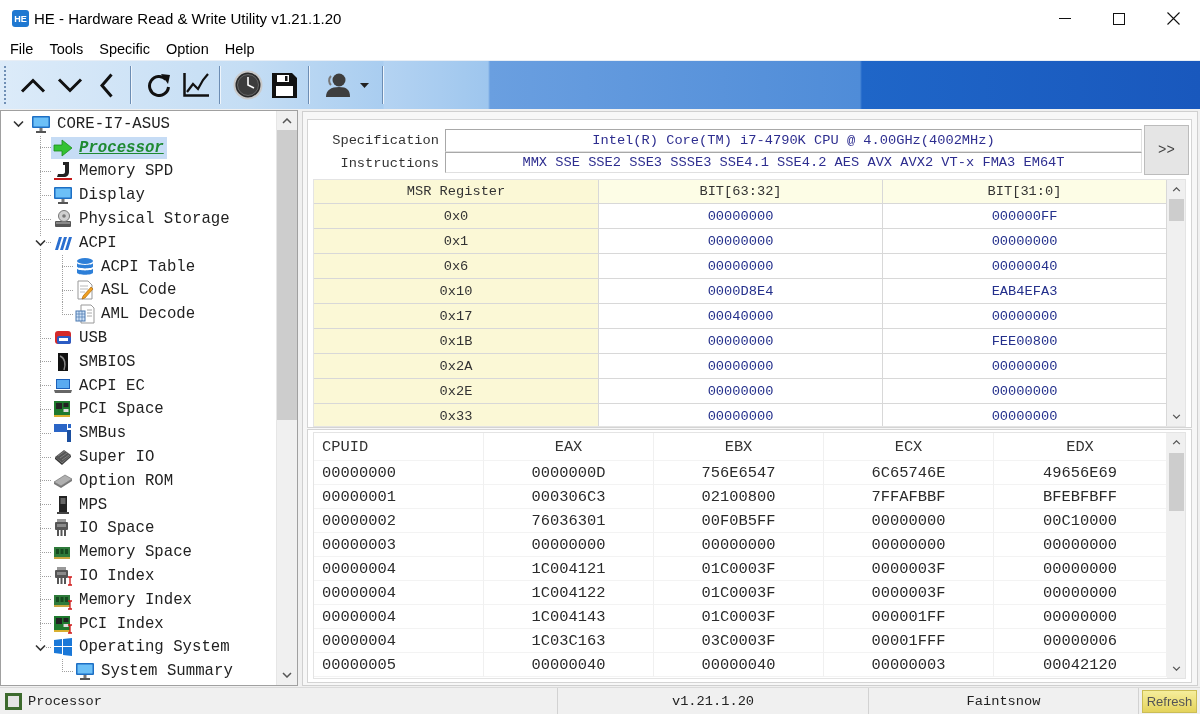 The width and height of the screenshot is (1200, 714). I want to click on refresh-button: Refresh, so click(1169, 701).